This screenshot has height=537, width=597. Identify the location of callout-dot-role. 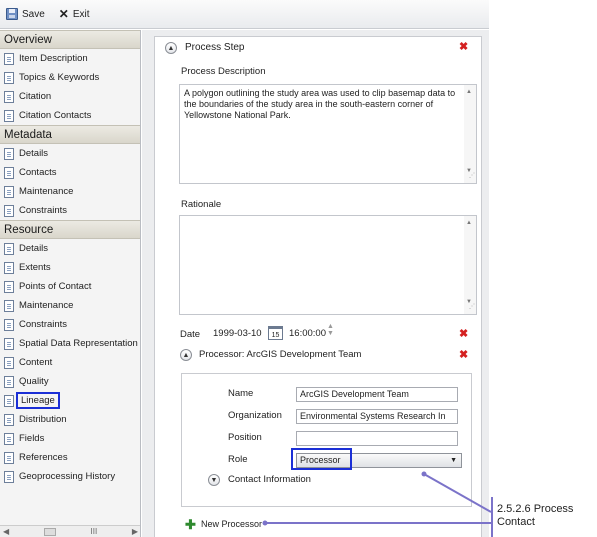
(424, 474).